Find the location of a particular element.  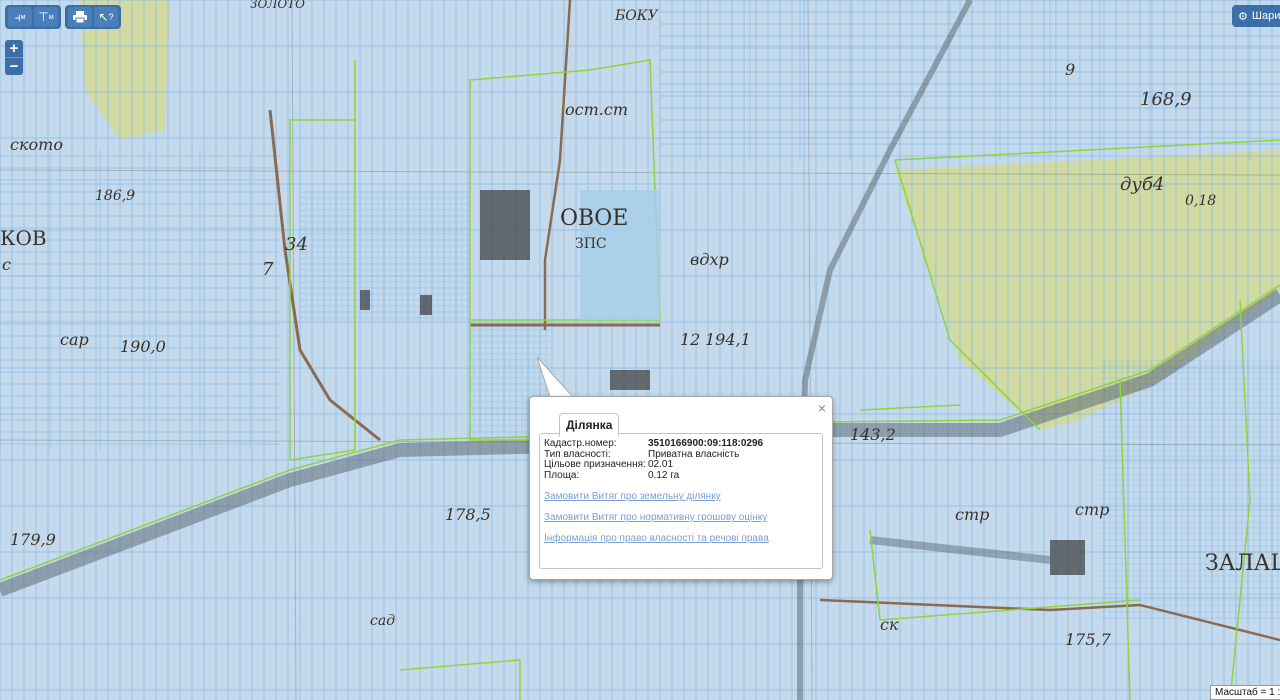

map-label: дуб4 is located at coordinates (1142, 184).